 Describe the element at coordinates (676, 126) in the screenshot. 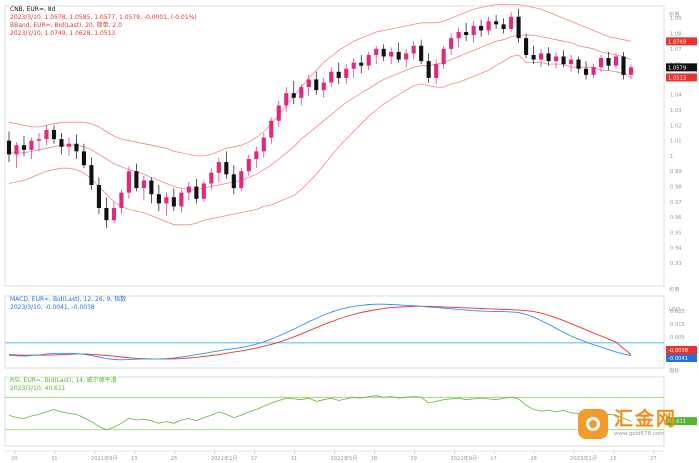

I see `price-tick-label: 1.02` at that location.